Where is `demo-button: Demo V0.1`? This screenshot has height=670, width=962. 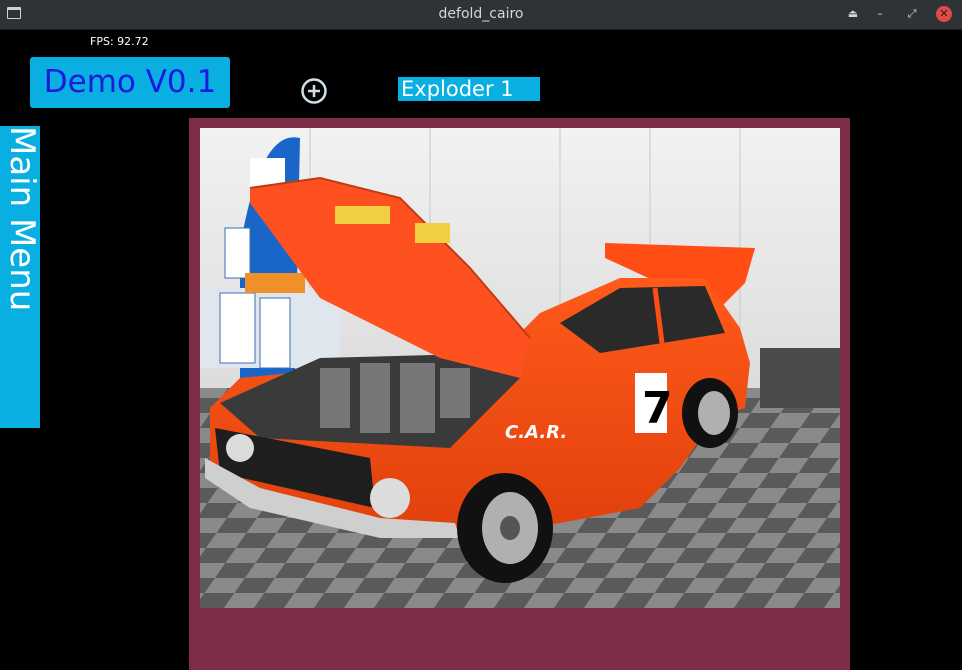 demo-button: Demo V0.1 is located at coordinates (130, 82).